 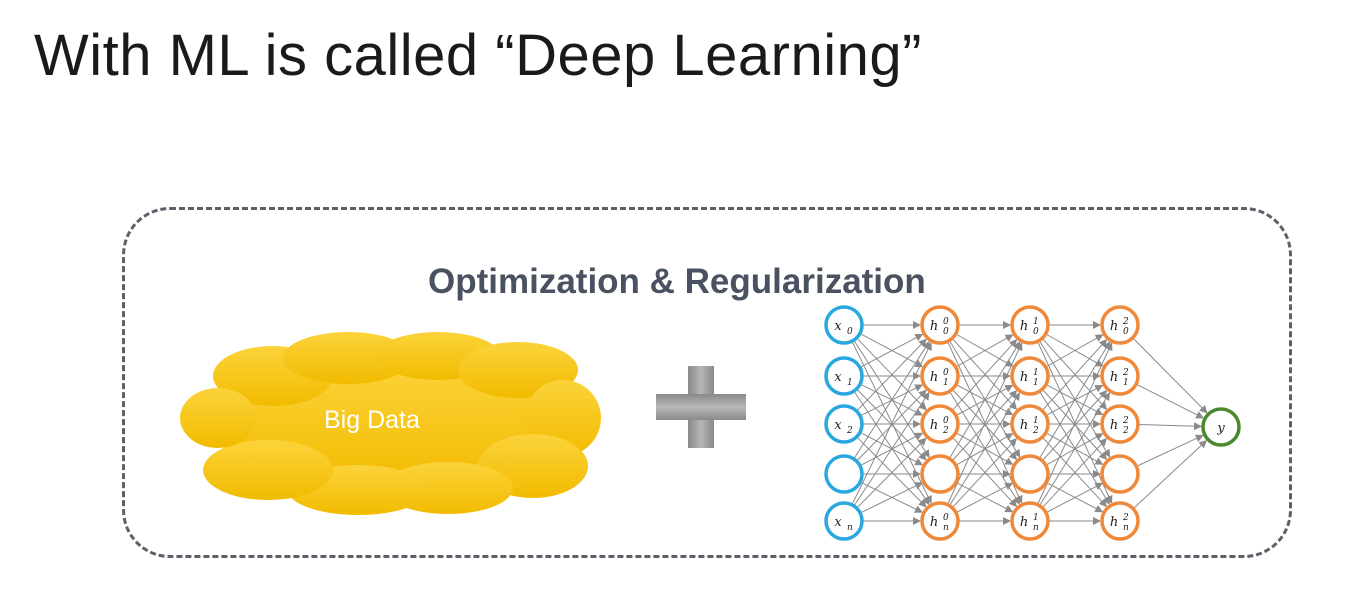 What do you see at coordinates (372, 420) in the screenshot?
I see `cloud-label: Big Data` at bounding box center [372, 420].